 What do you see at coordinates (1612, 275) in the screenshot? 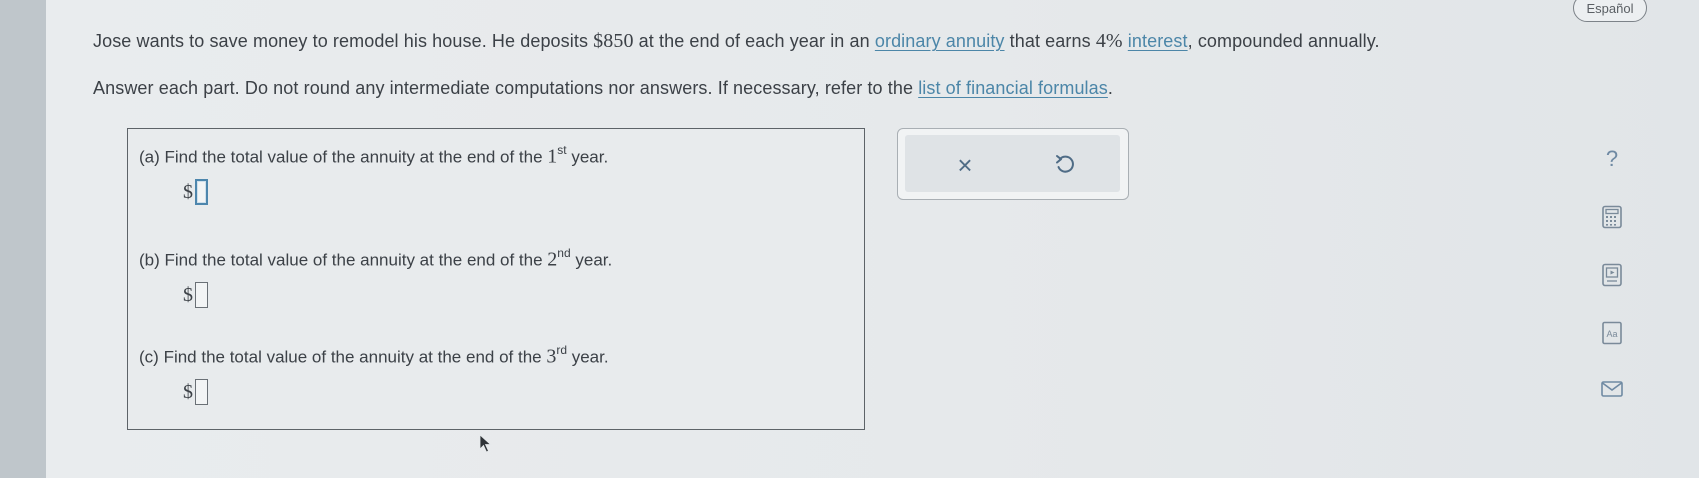
I see `video-icon` at bounding box center [1612, 275].